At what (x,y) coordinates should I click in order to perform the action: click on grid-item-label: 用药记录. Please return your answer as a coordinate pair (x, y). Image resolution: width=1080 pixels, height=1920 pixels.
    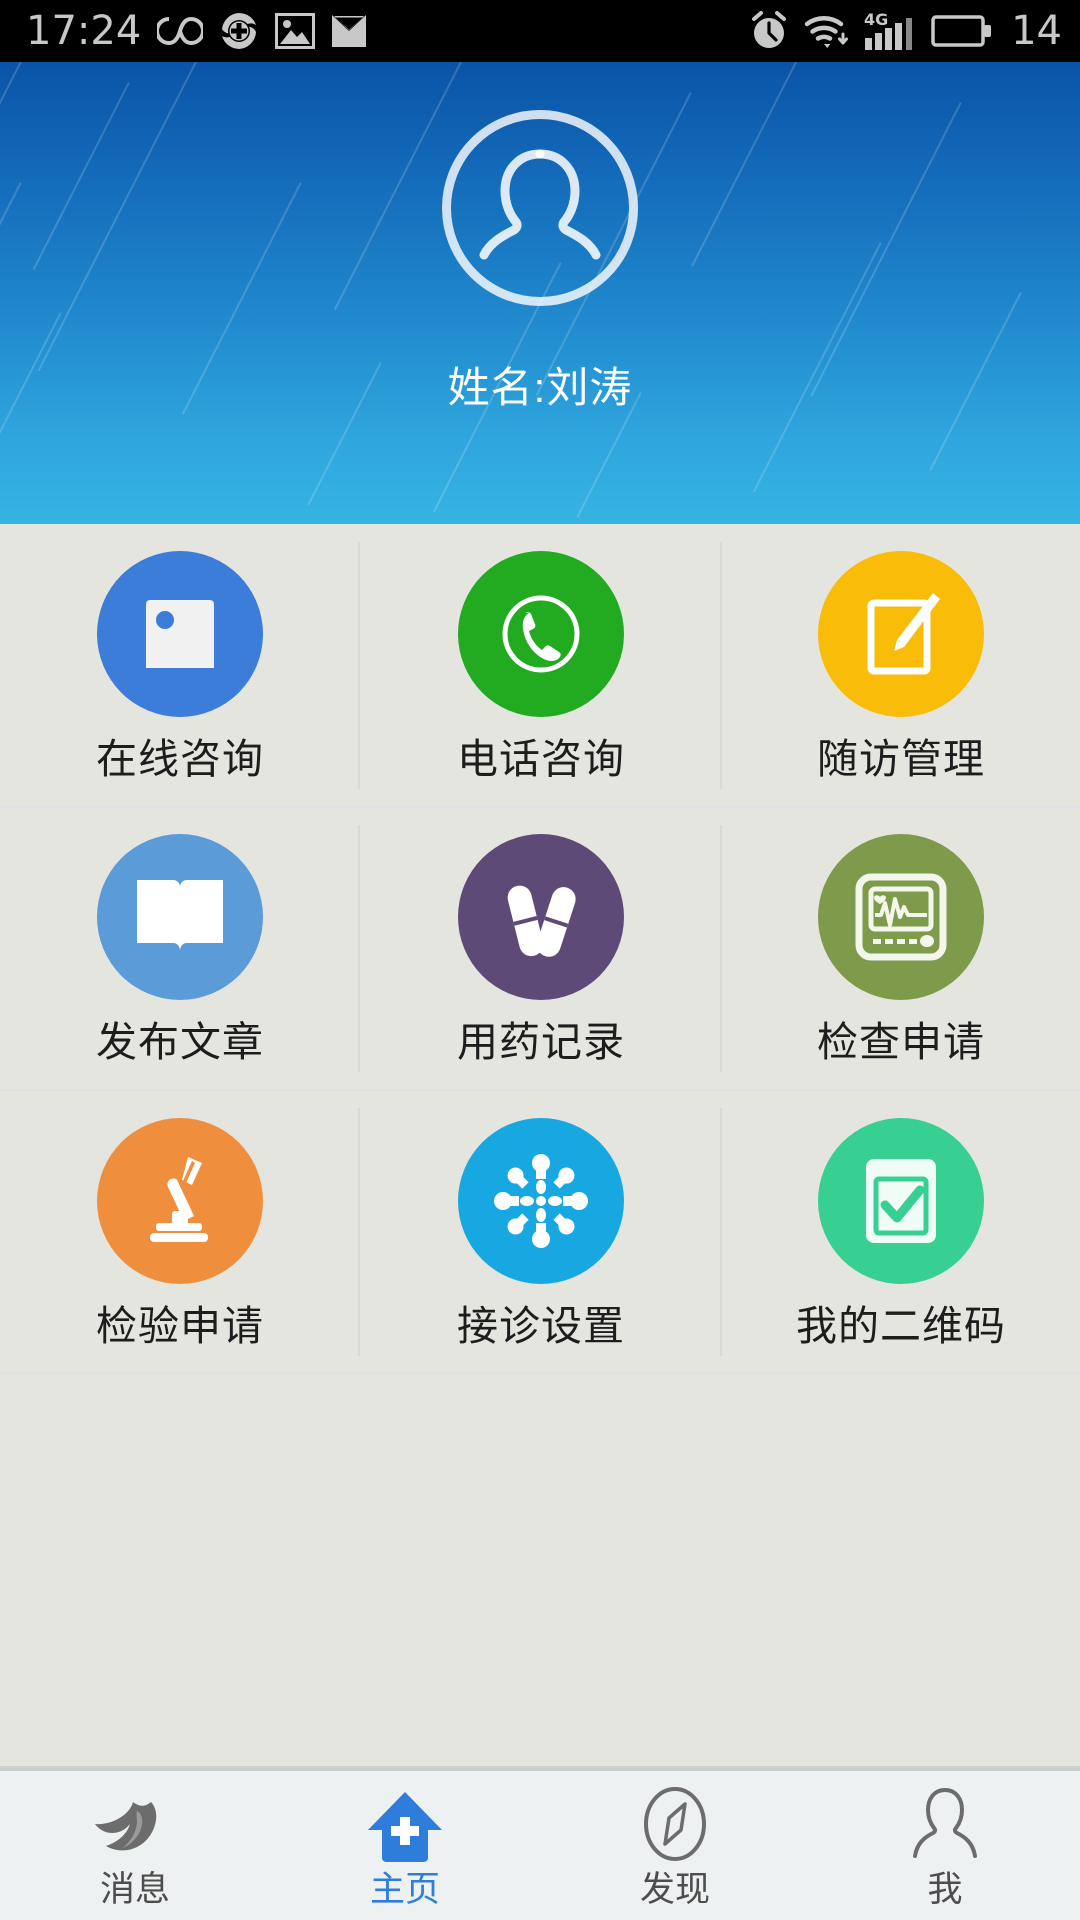
    Looking at the image, I should click on (541, 1042).